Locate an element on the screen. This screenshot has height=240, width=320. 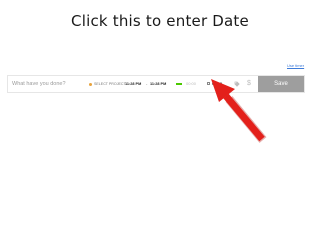
dollar-icon: $ is located at coordinates (249, 84).